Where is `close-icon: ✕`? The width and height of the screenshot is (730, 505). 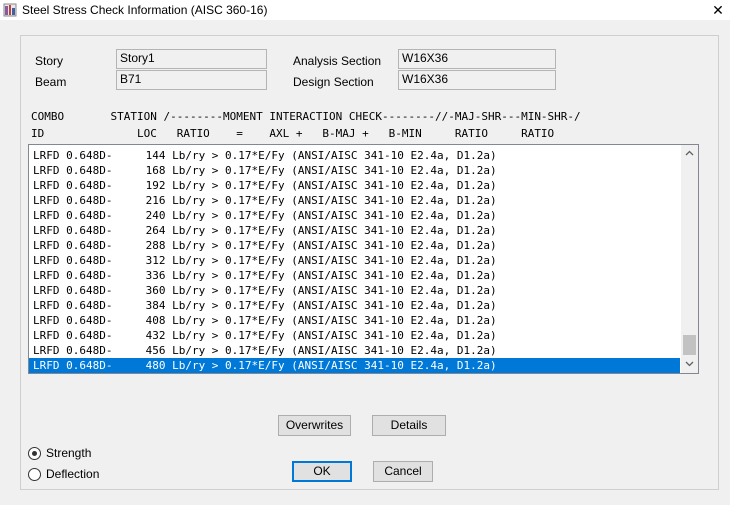
close-icon: ✕ is located at coordinates (718, 10).